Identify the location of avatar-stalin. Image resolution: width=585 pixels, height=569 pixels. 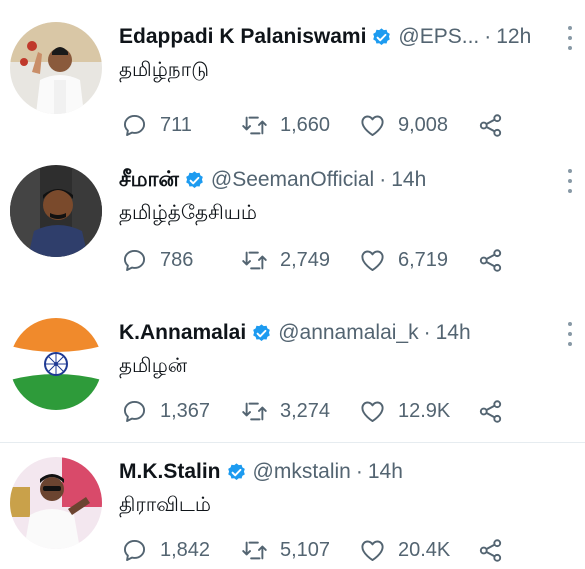
(56, 503).